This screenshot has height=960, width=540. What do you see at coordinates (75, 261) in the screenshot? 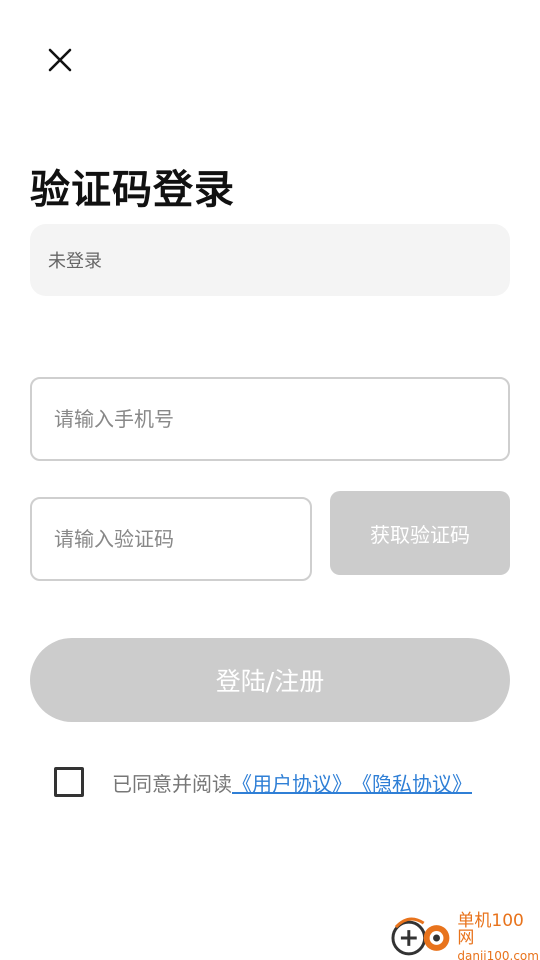
I see `login-status-text: 未登录` at bounding box center [75, 261].